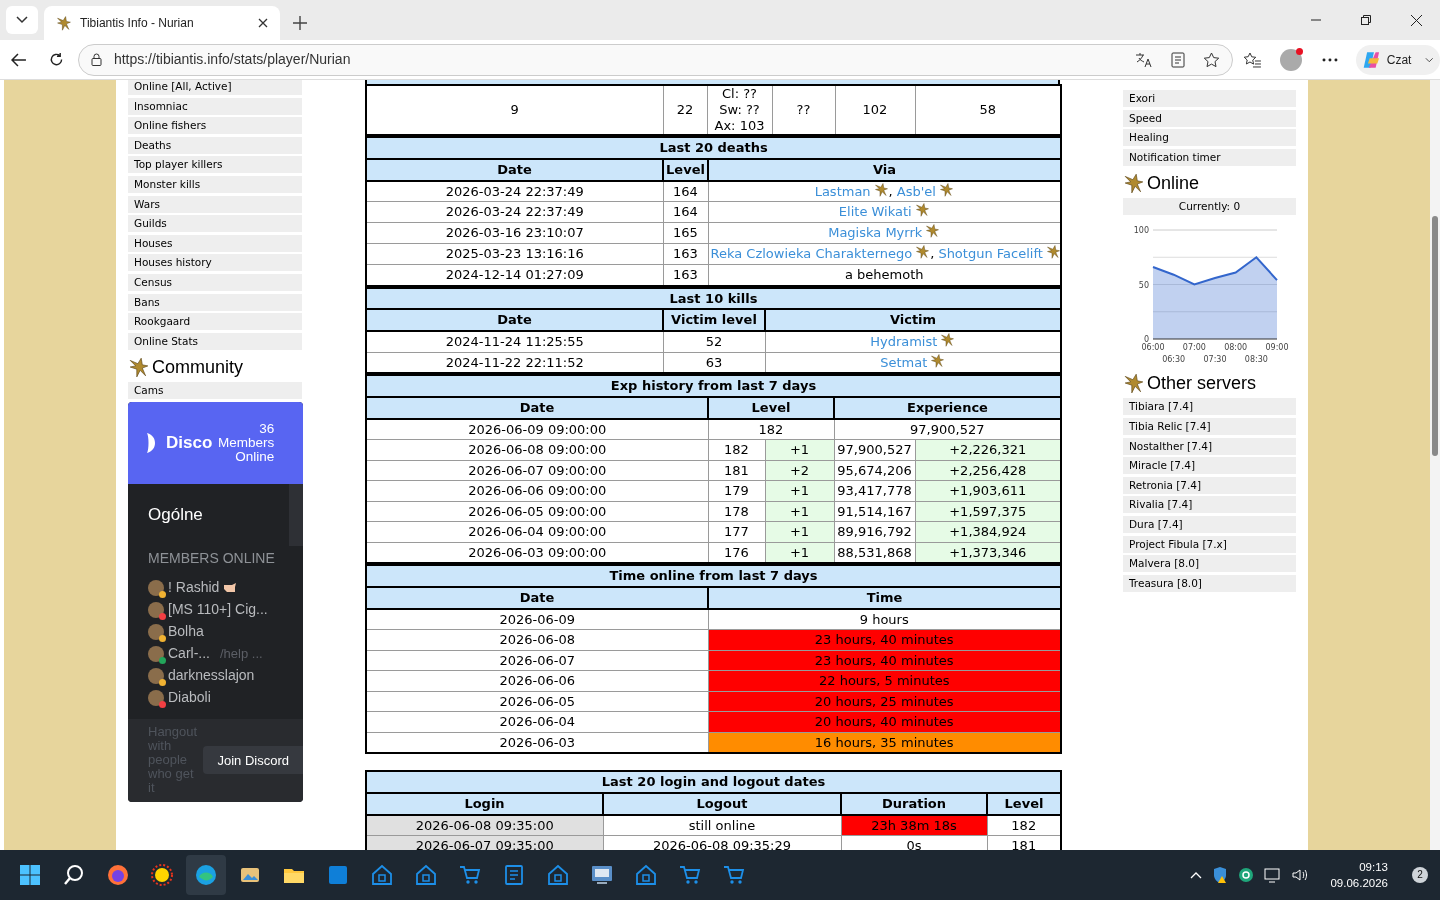  What do you see at coordinates (1209, 407) in the screenshot?
I see `menu-link: Tibiara [7.4]` at bounding box center [1209, 407].